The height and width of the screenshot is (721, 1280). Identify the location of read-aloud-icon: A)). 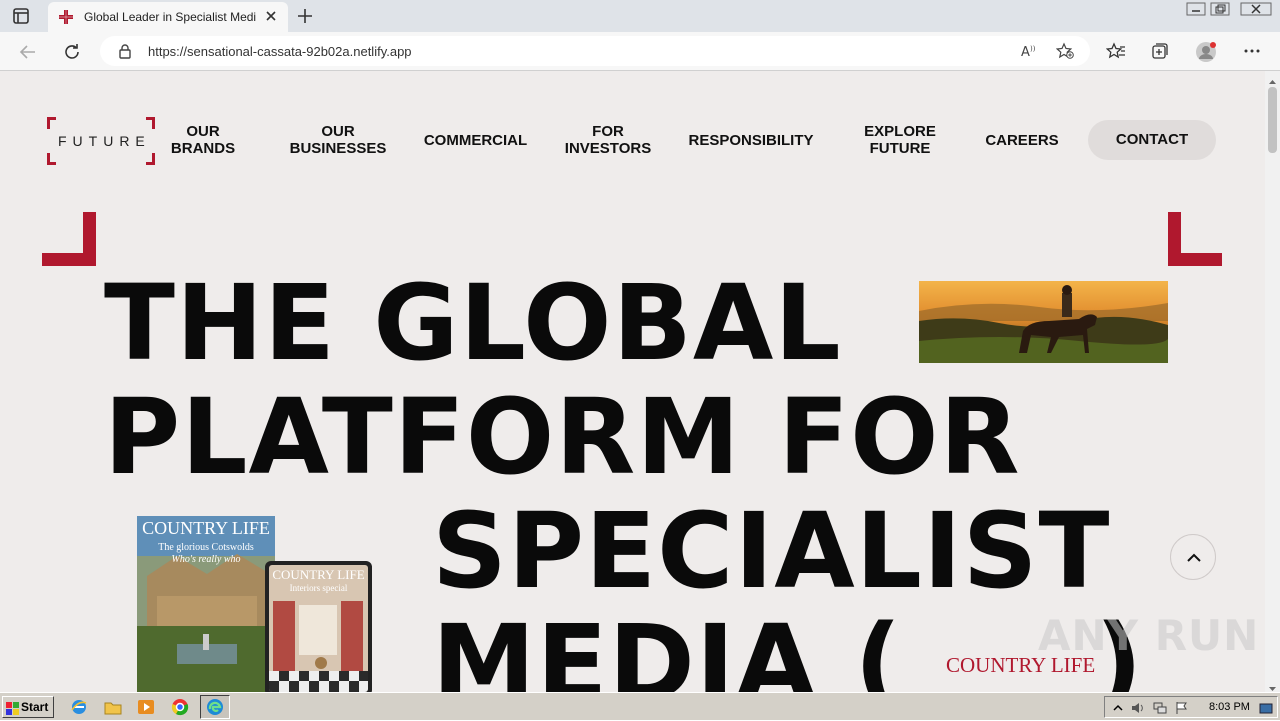
(1029, 51).